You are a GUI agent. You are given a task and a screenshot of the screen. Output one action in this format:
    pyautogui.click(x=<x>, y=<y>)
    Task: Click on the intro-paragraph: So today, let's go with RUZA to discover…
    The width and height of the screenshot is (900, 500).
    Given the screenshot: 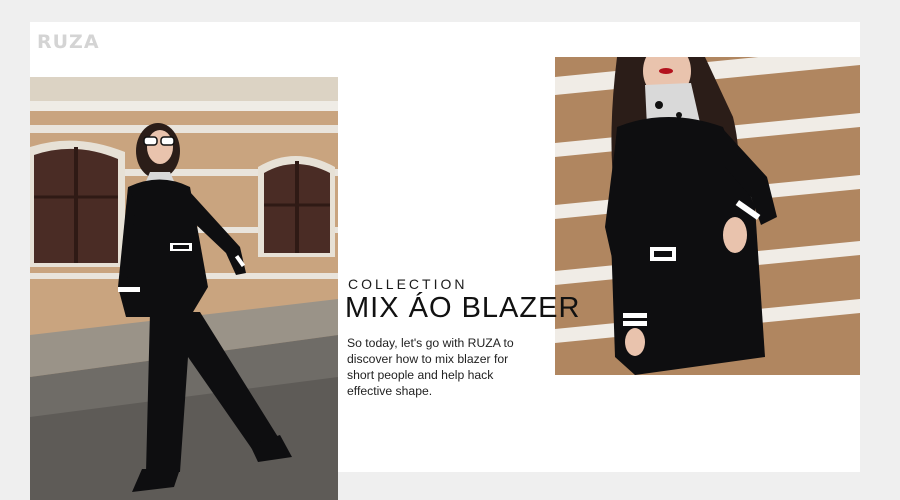 What is the action you would take?
    pyautogui.click(x=430, y=367)
    